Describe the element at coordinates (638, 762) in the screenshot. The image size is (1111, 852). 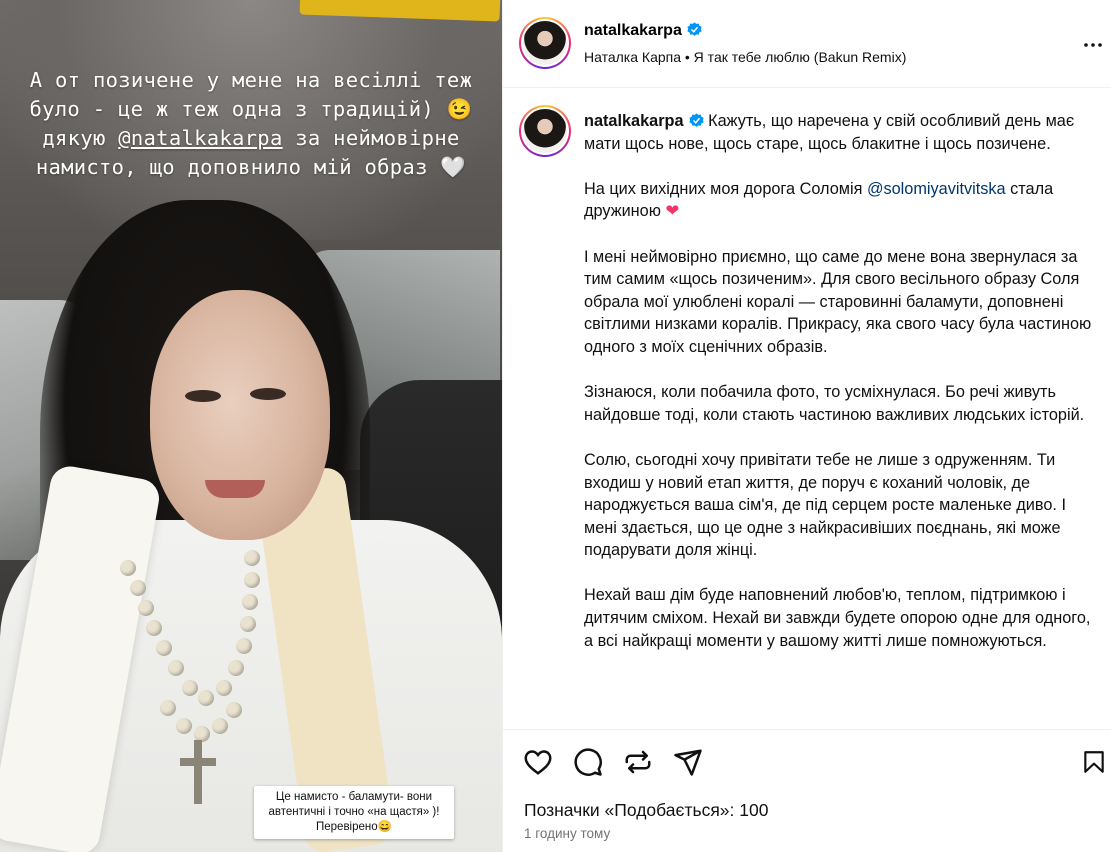
I see `share-icon` at that location.